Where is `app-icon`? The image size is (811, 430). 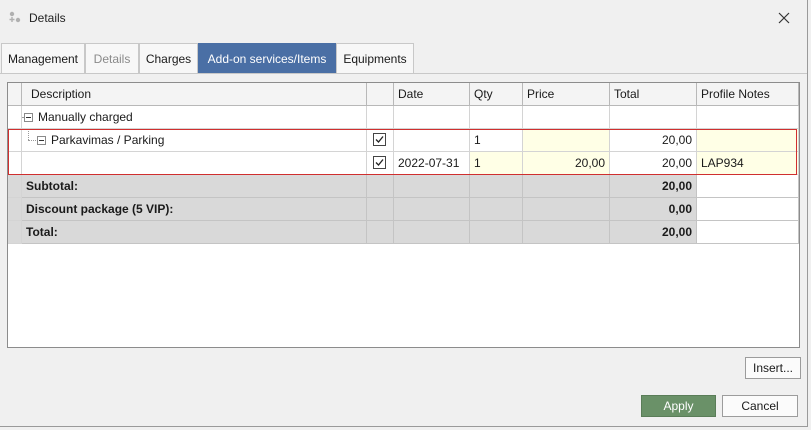 app-icon is located at coordinates (15, 17).